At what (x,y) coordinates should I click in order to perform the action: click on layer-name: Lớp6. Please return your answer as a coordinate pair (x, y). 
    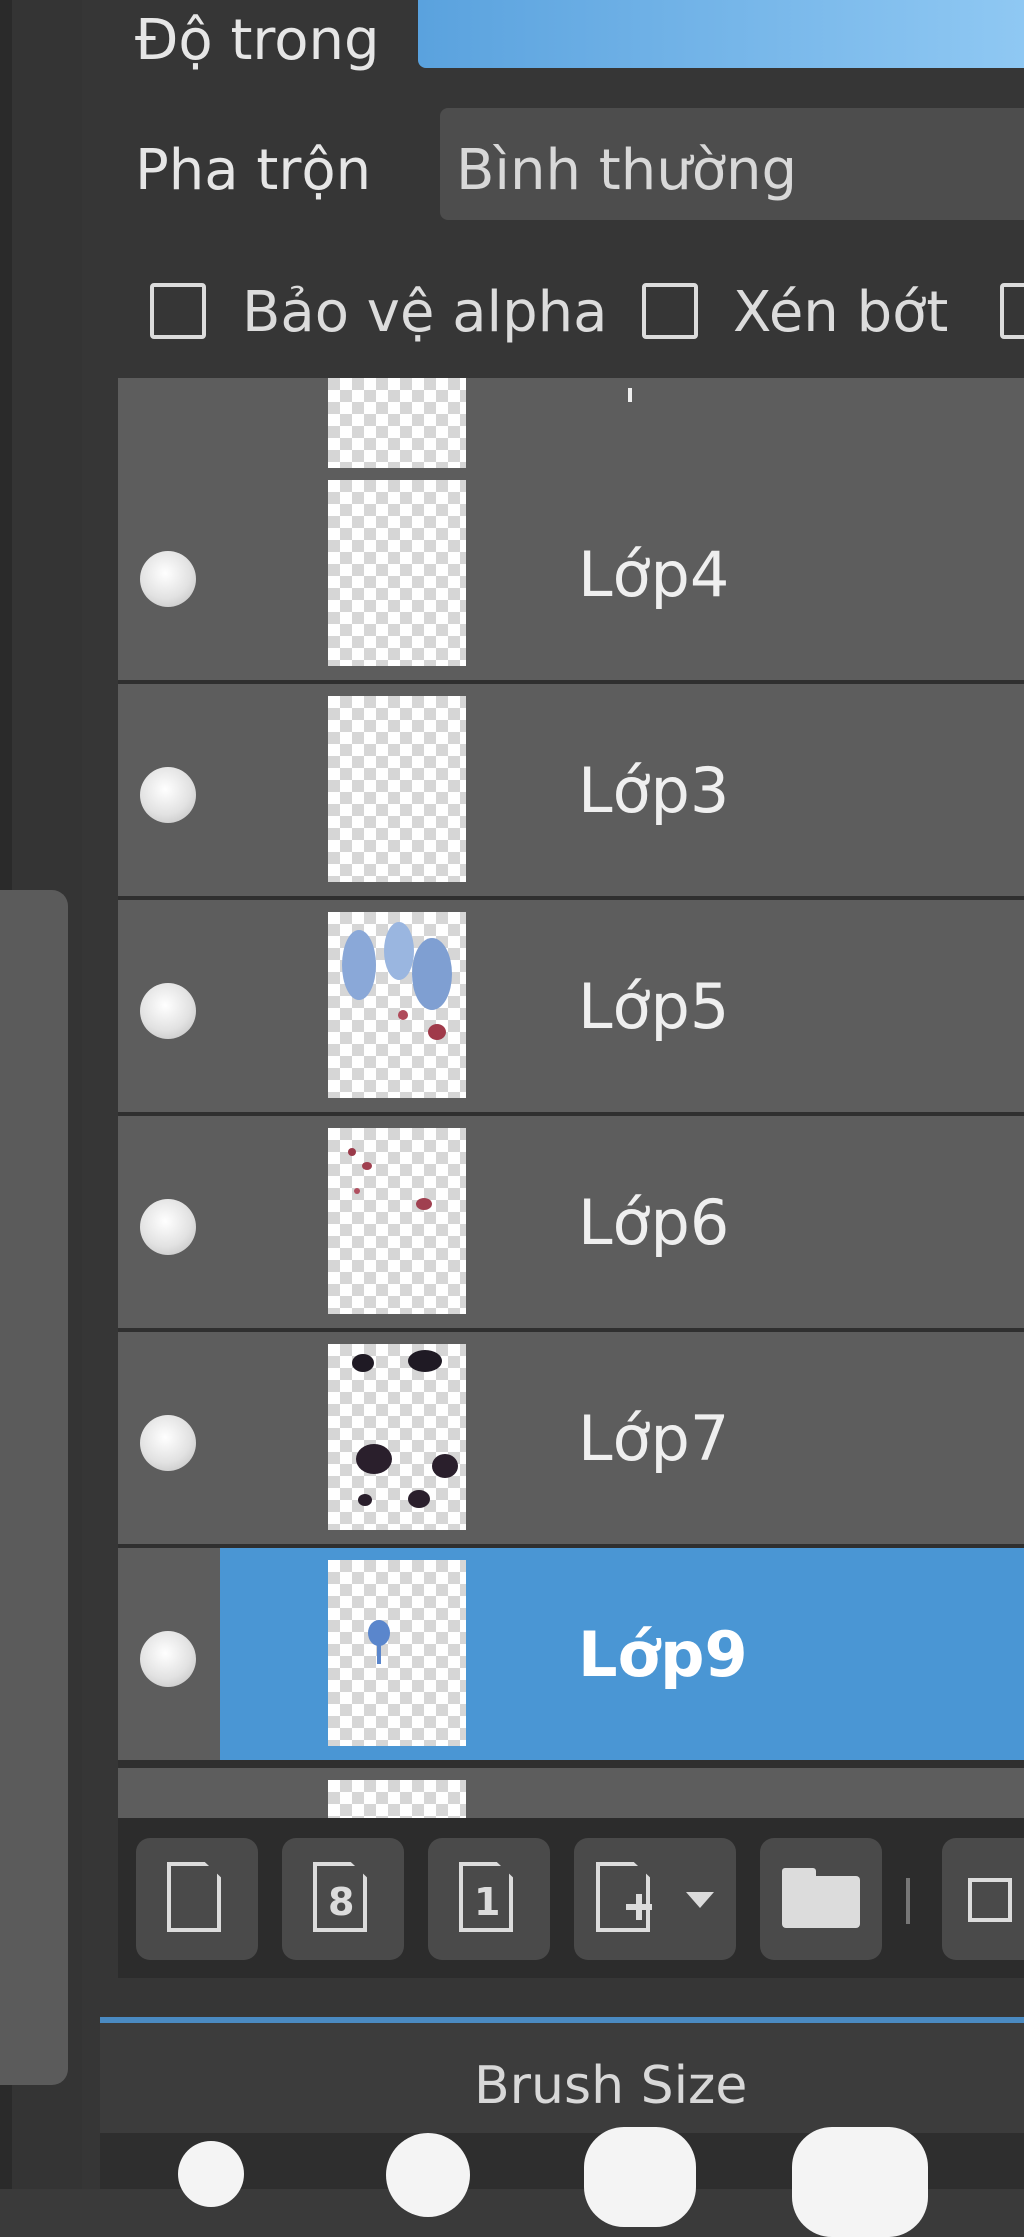
    Looking at the image, I should click on (654, 1222).